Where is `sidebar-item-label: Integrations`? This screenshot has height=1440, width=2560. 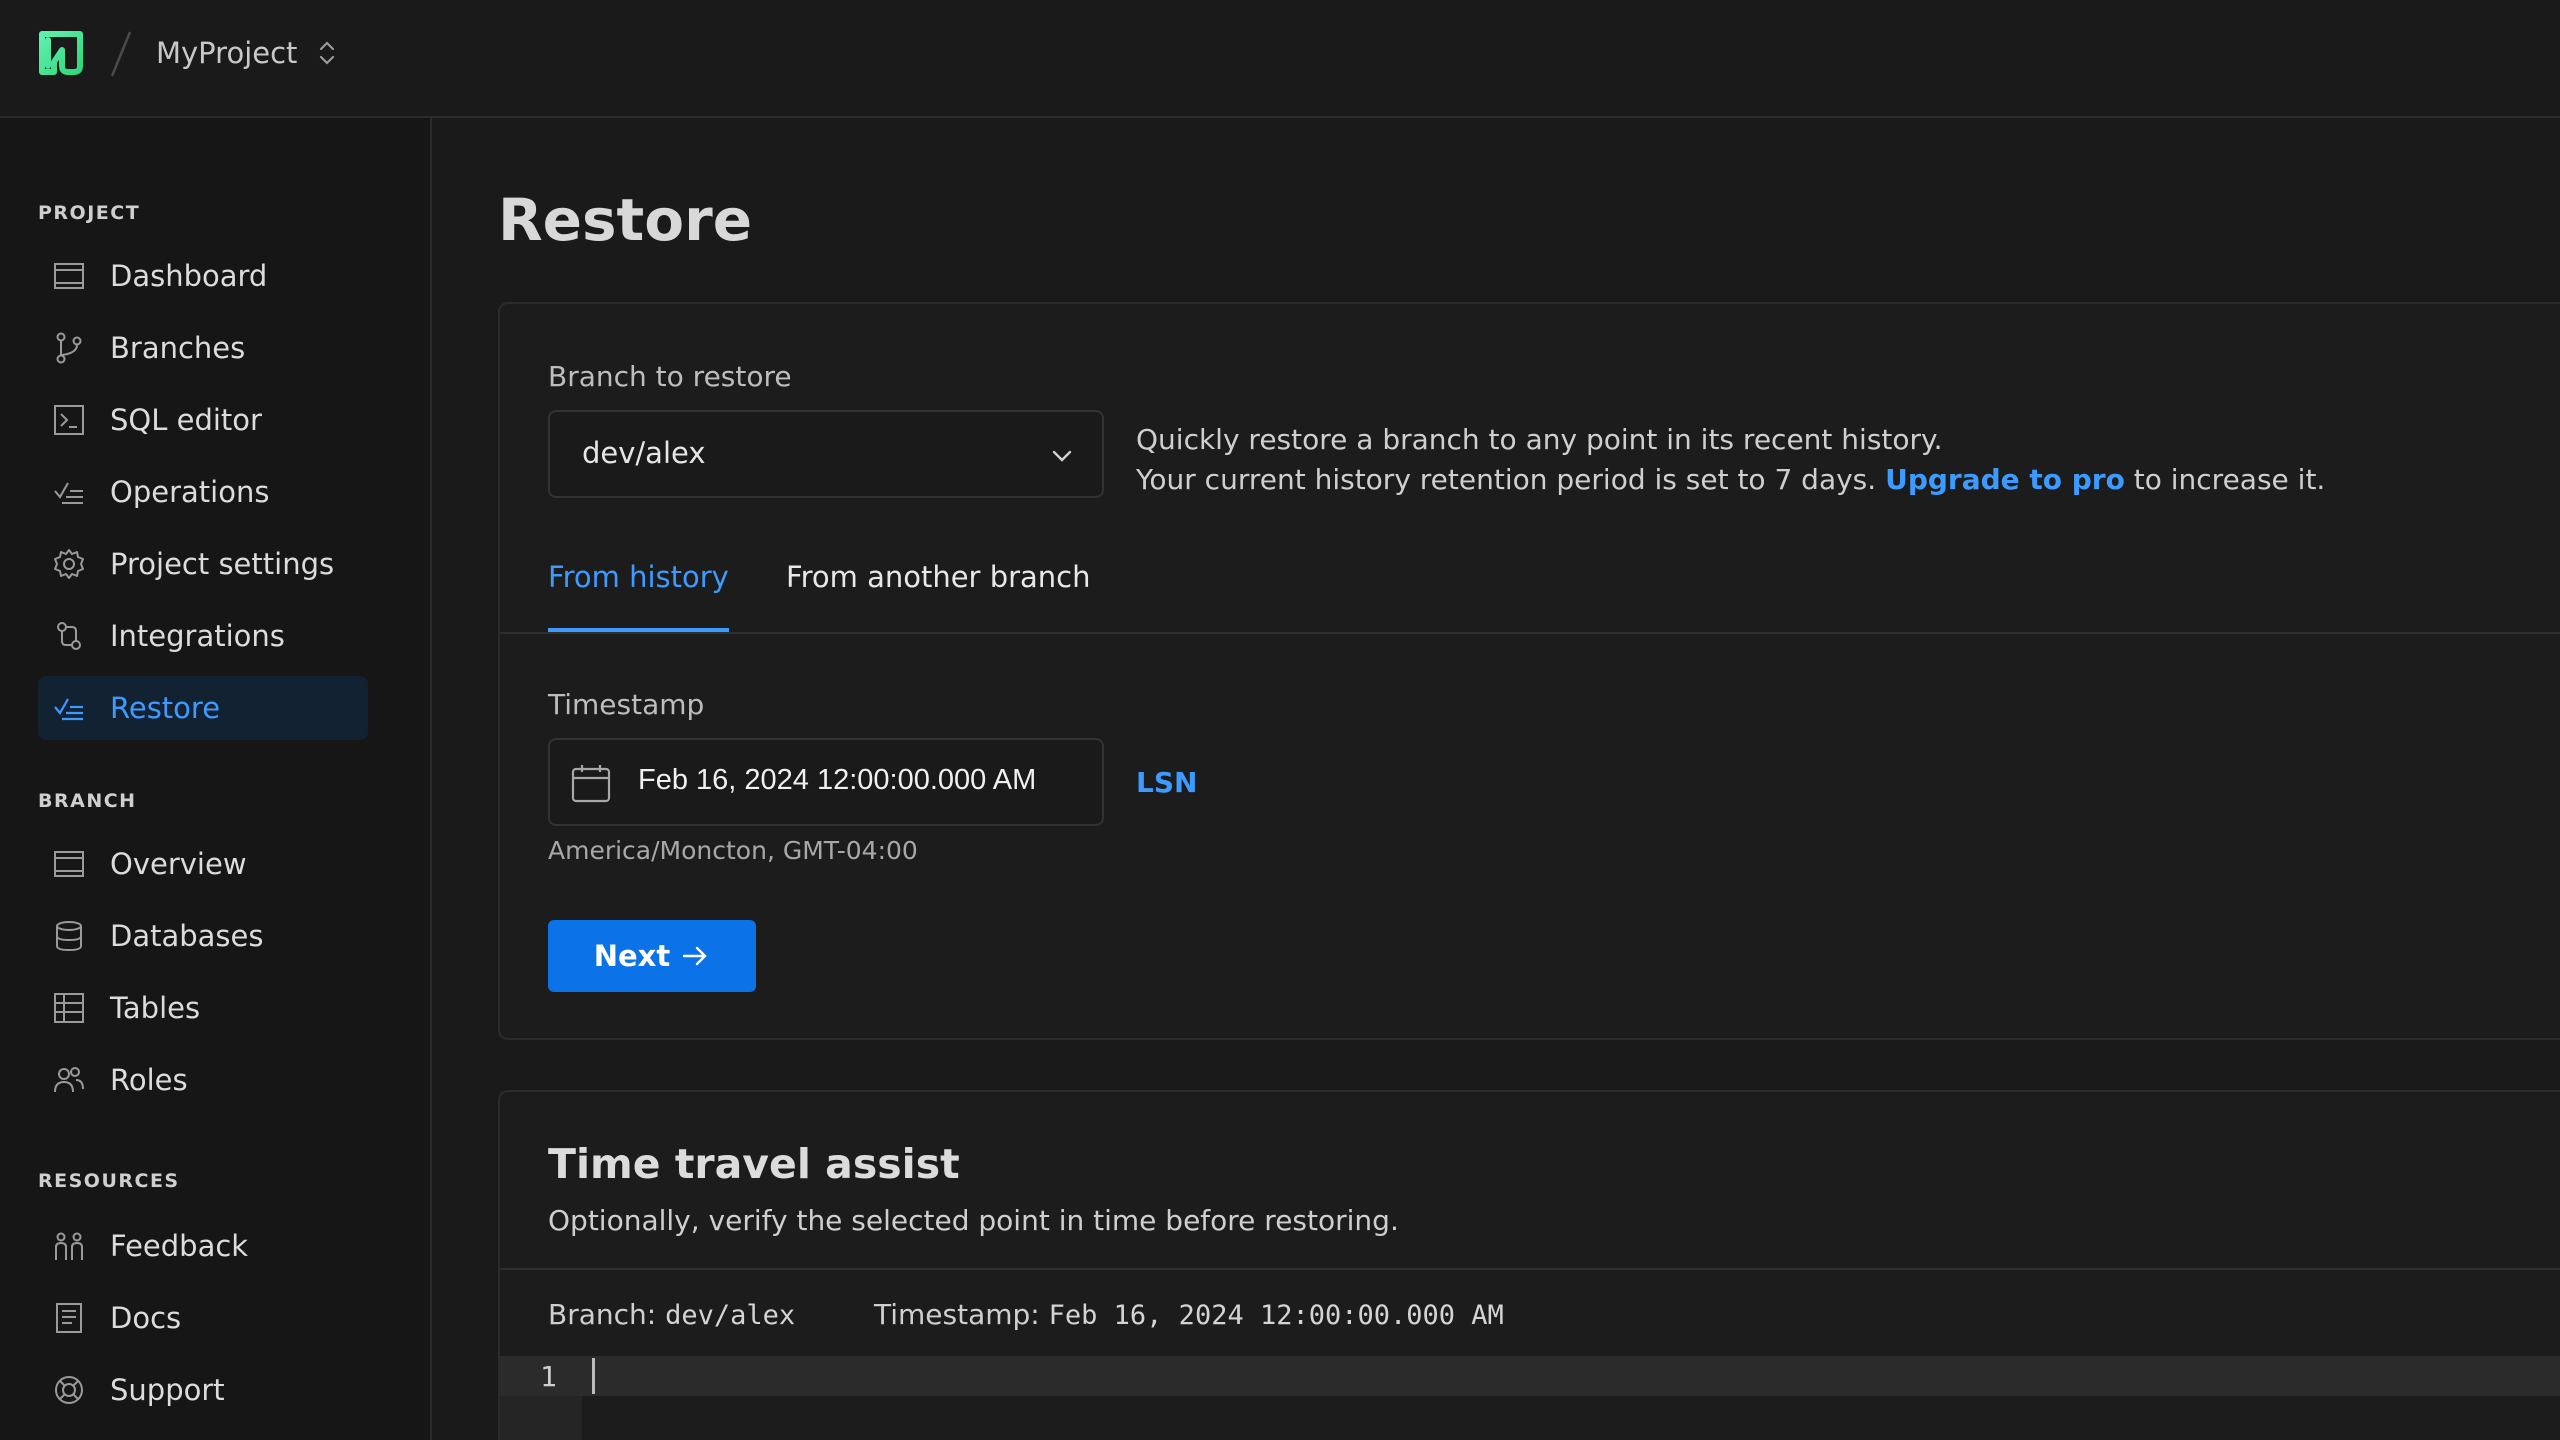
sidebar-item-label: Integrations is located at coordinates (197, 636).